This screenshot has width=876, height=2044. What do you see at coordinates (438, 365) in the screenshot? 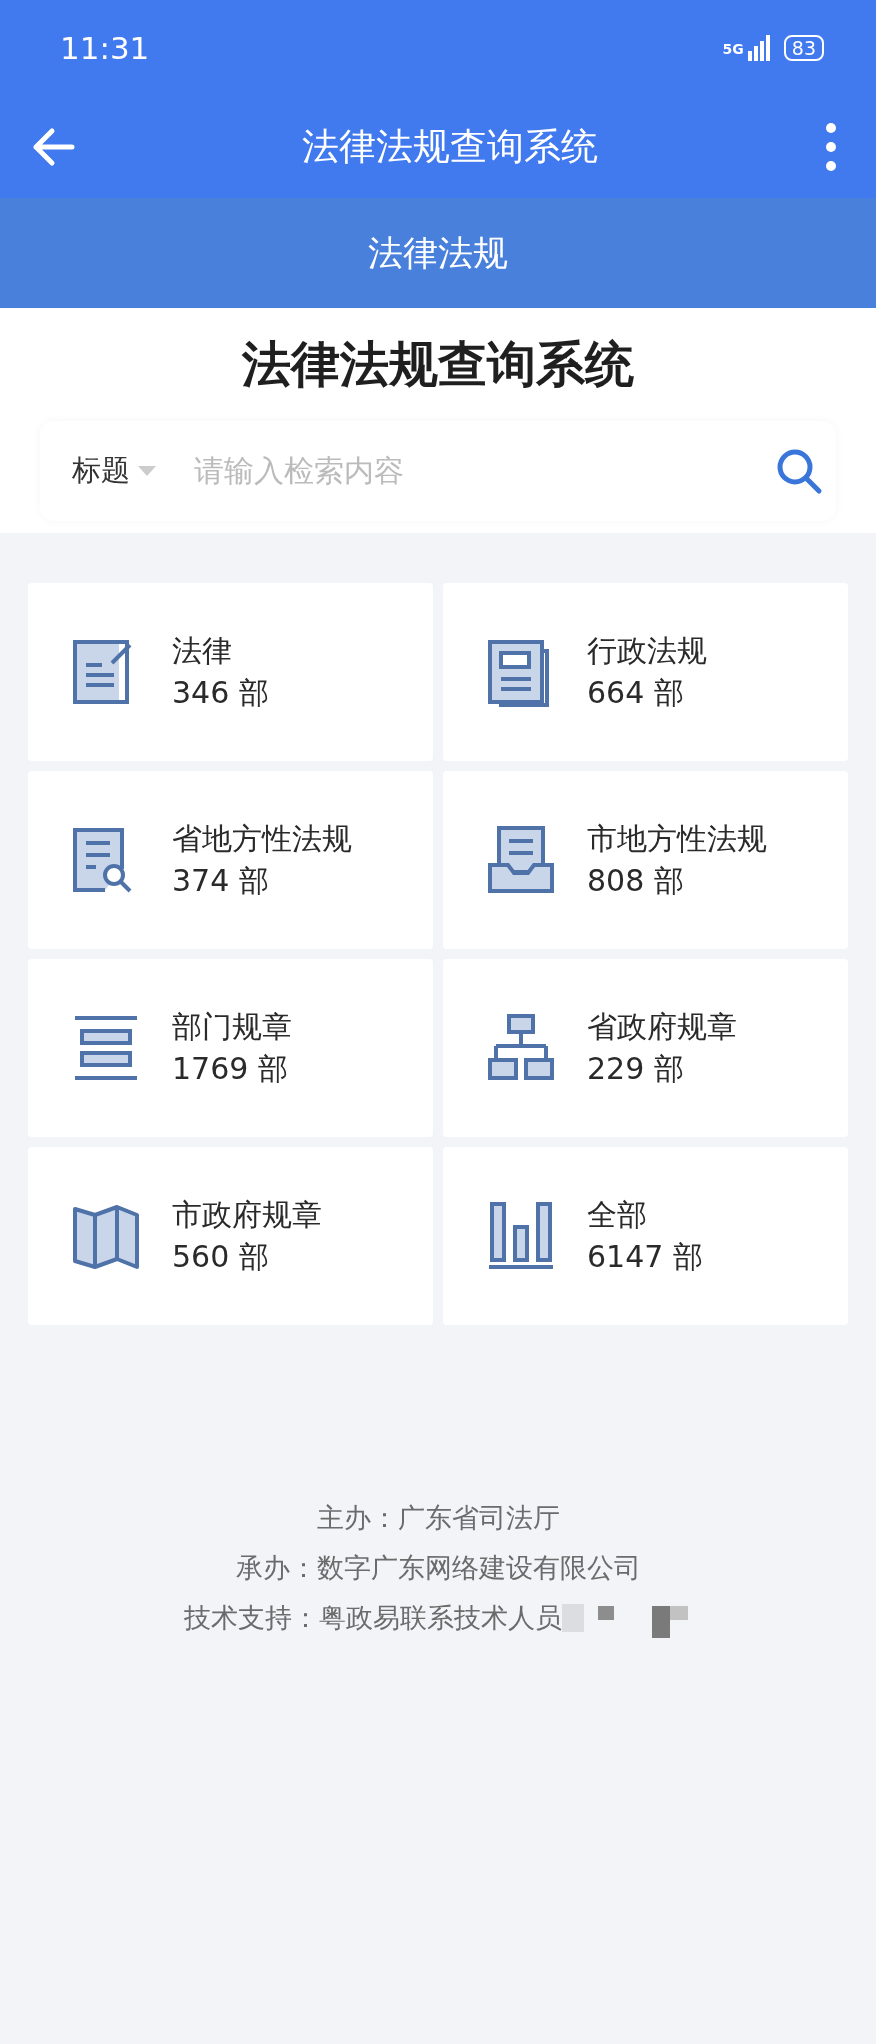
I see `page-title: 法律法规查询系统` at bounding box center [438, 365].